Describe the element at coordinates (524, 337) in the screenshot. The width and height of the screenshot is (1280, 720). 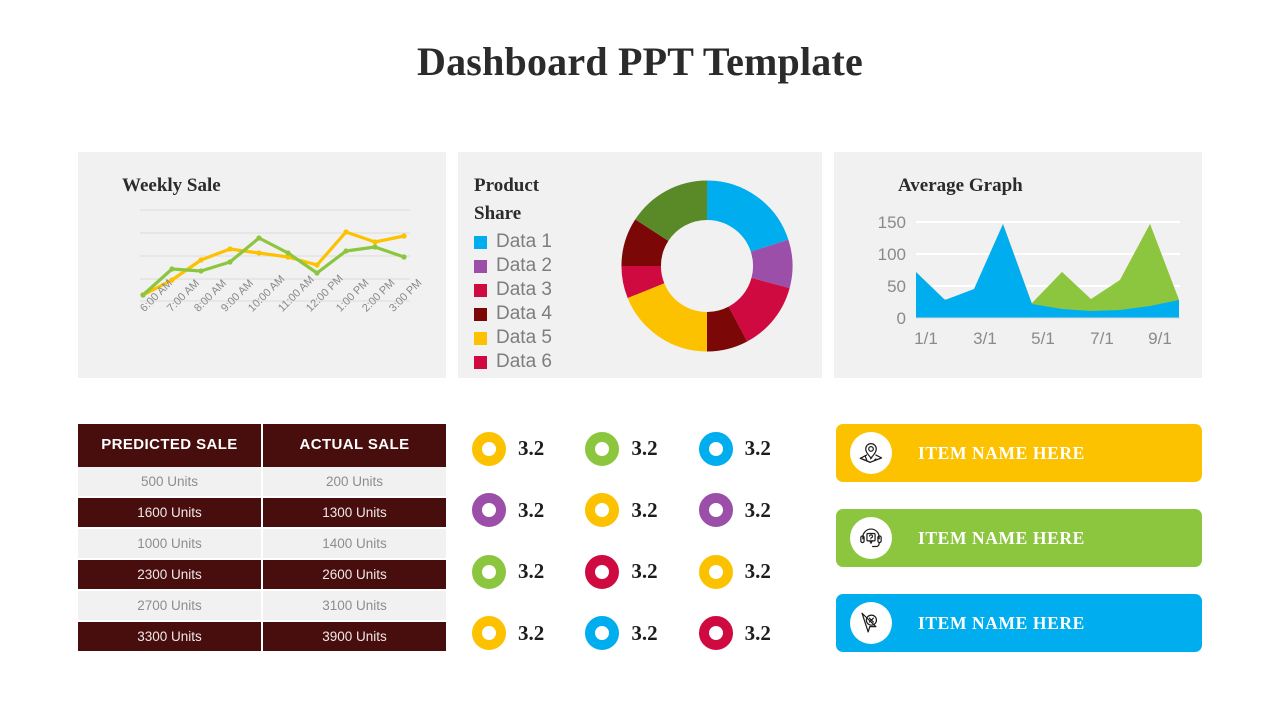
I see `legend-label: Data 5` at that location.